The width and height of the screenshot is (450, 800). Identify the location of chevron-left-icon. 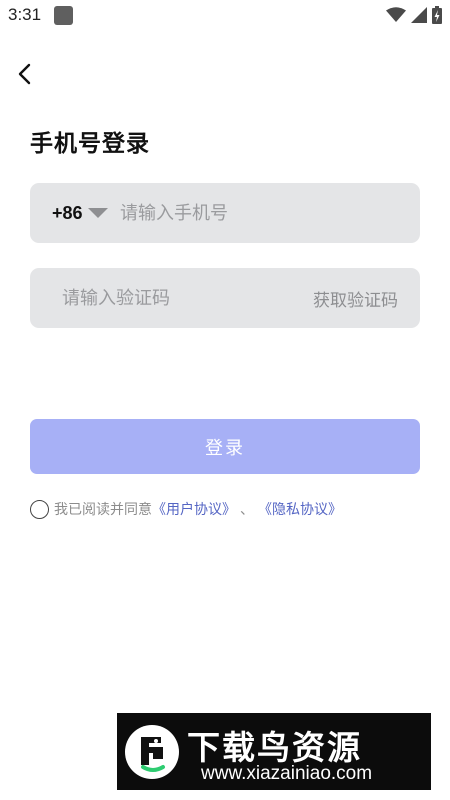
(24, 74).